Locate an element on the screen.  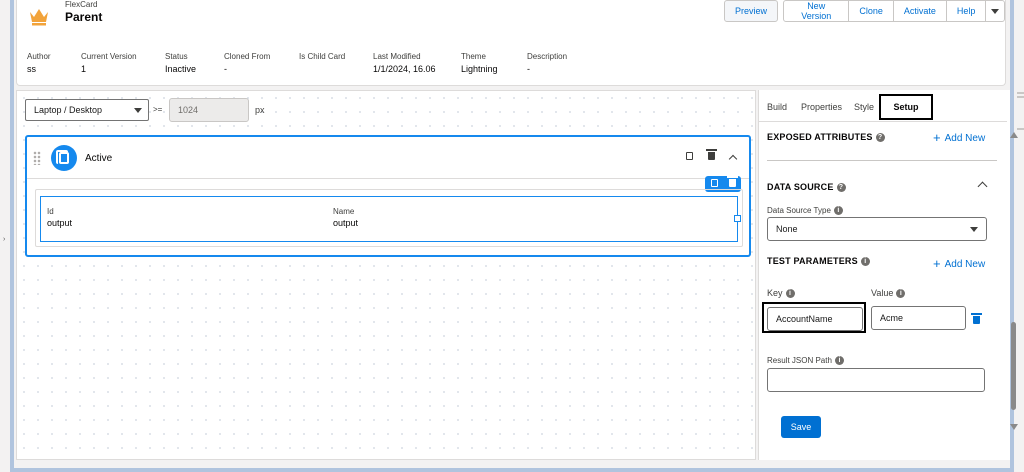
field-id: Id output is located at coordinates (59, 217).